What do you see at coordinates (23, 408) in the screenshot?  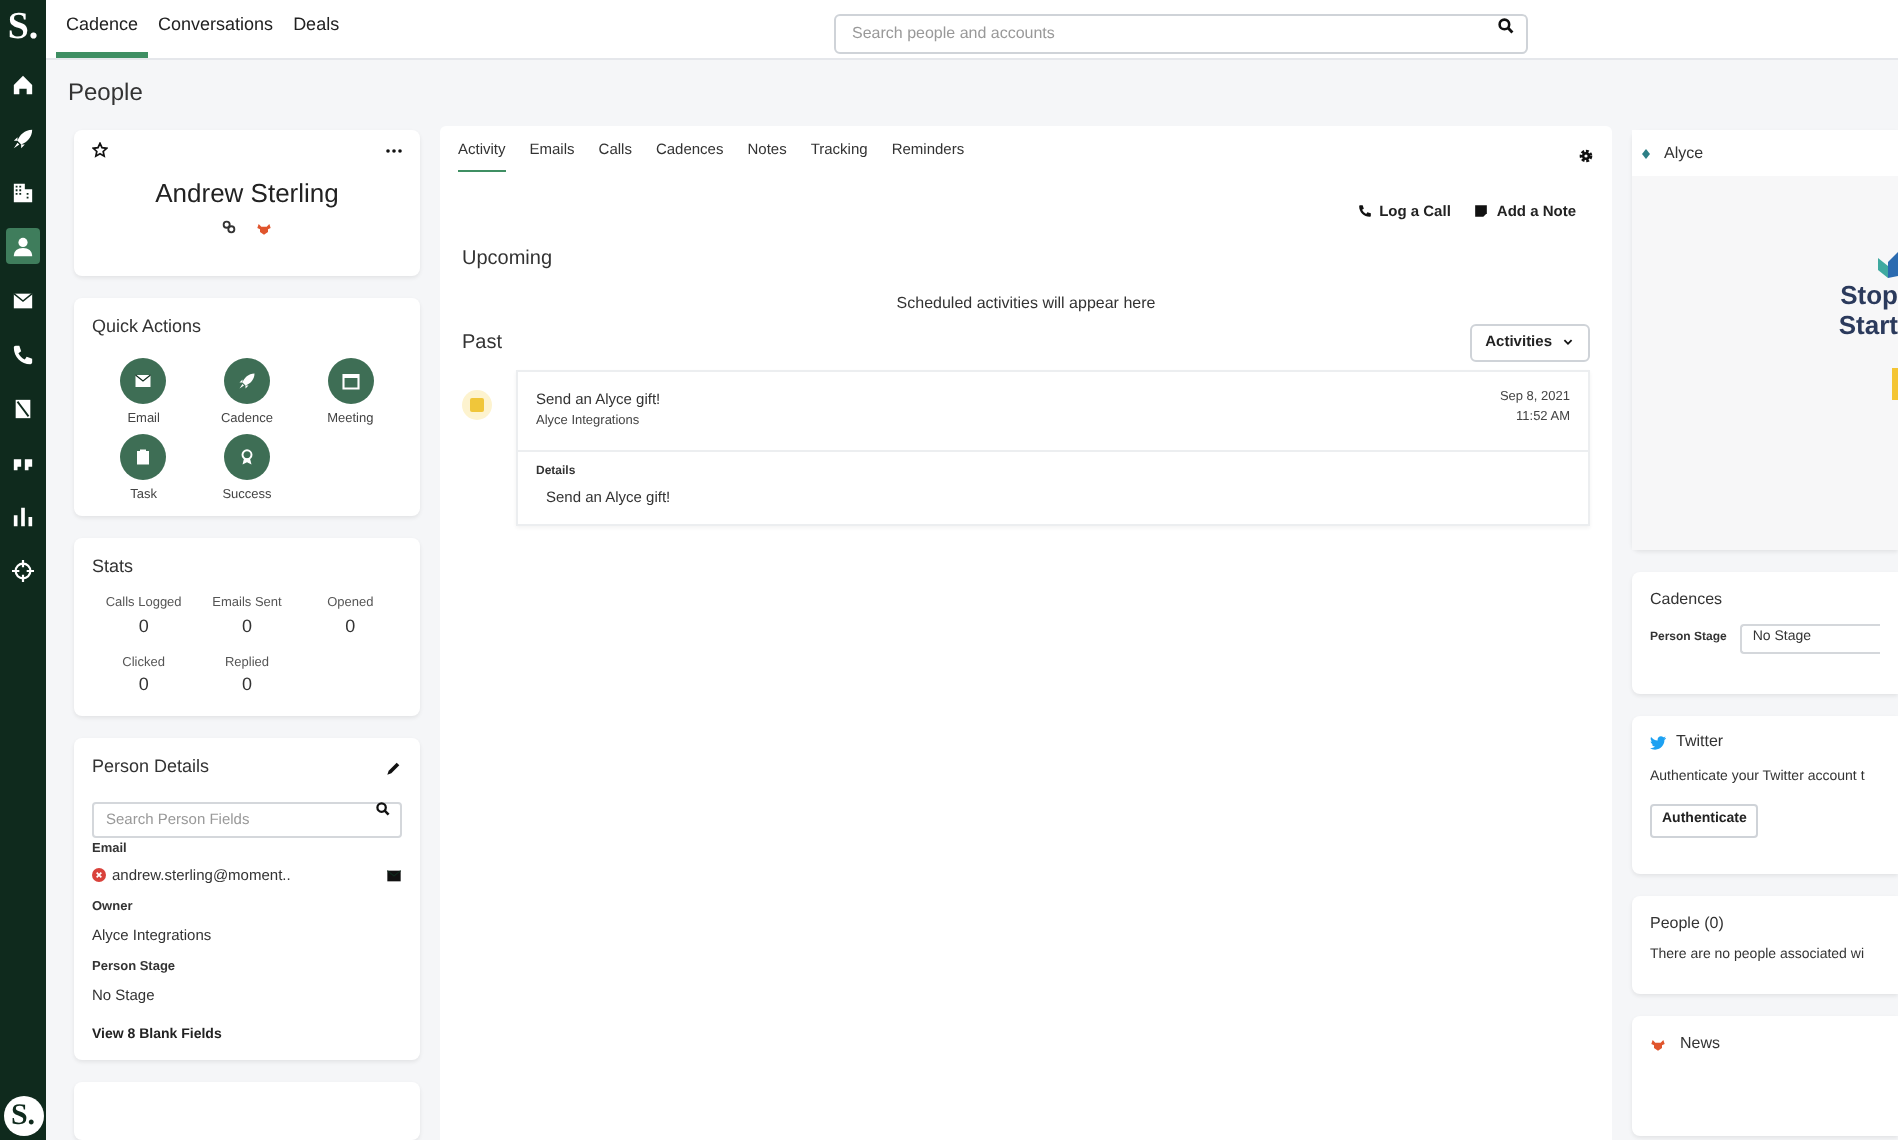 I see `document-icon` at bounding box center [23, 408].